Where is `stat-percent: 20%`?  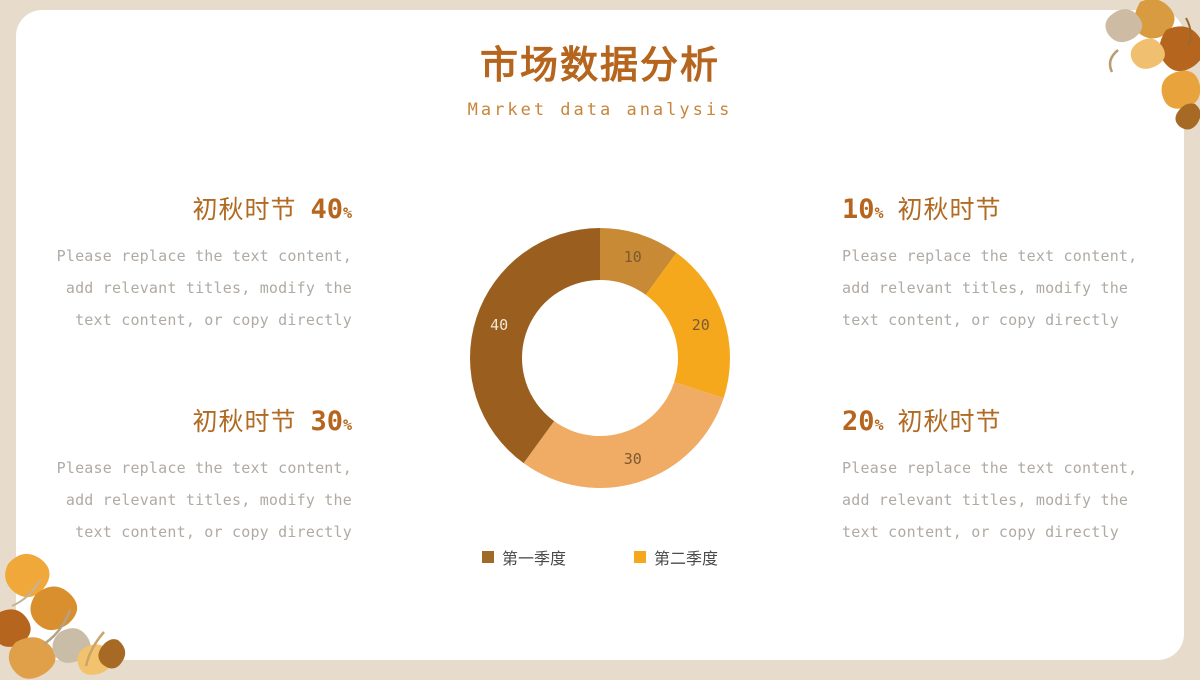 stat-percent: 20% is located at coordinates (863, 421).